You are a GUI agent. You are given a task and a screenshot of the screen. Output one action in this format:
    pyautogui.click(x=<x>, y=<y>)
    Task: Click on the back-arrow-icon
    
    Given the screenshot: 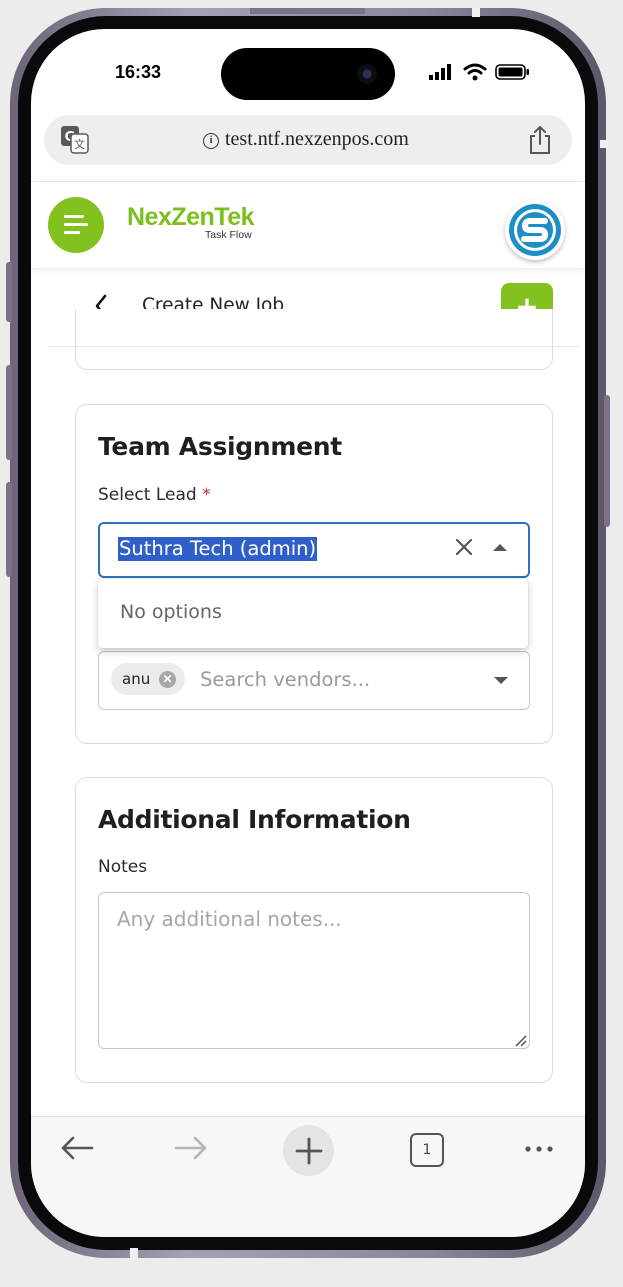 What is the action you would take?
    pyautogui.click(x=77, y=1148)
    